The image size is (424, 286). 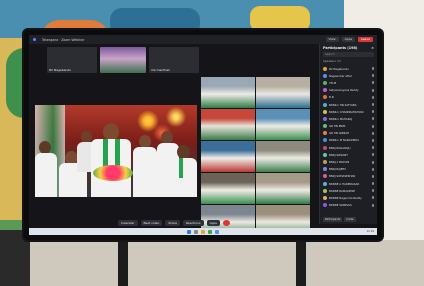 I want to click on app-logo-icon, so click(x=34, y=39).